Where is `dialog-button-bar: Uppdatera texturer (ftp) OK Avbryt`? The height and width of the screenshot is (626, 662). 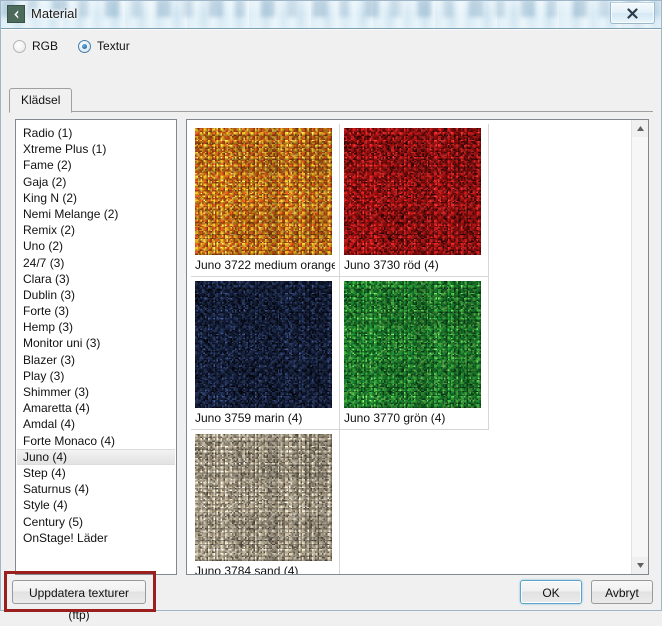
dialog-button-bar: Uppdatera texturer (ftp) OK Avbryt is located at coordinates (331, 596).